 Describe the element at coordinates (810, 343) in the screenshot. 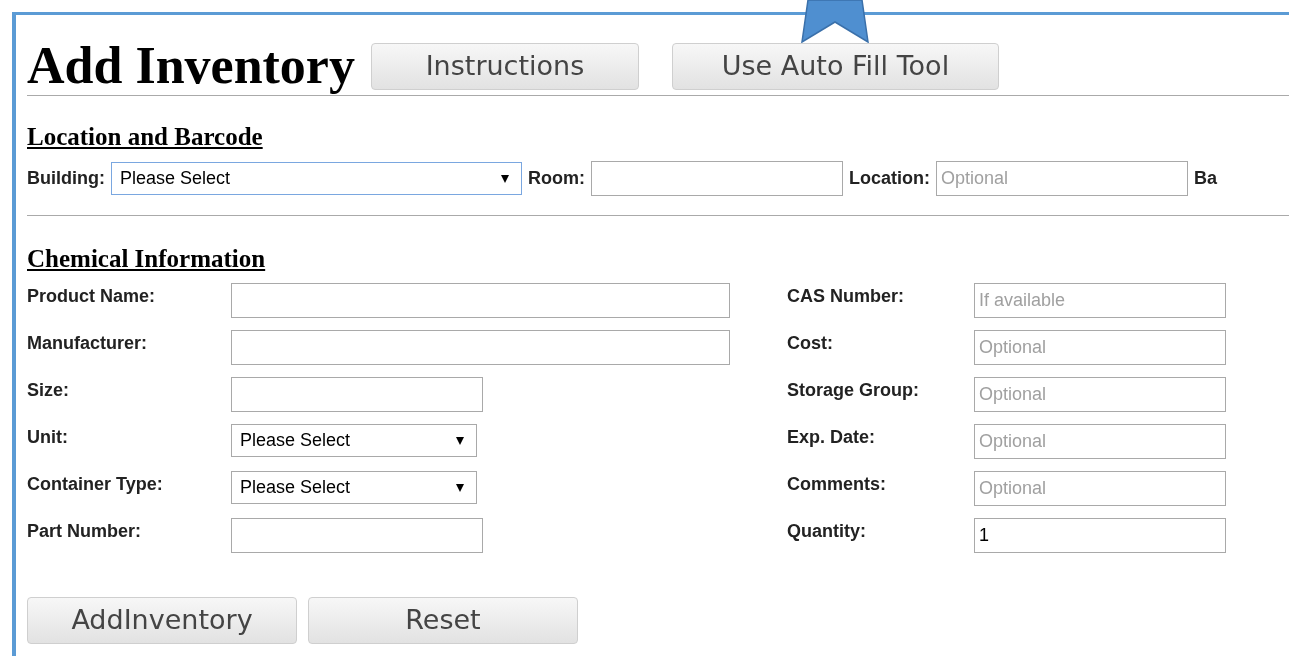

I see `field-label: Cost:` at that location.